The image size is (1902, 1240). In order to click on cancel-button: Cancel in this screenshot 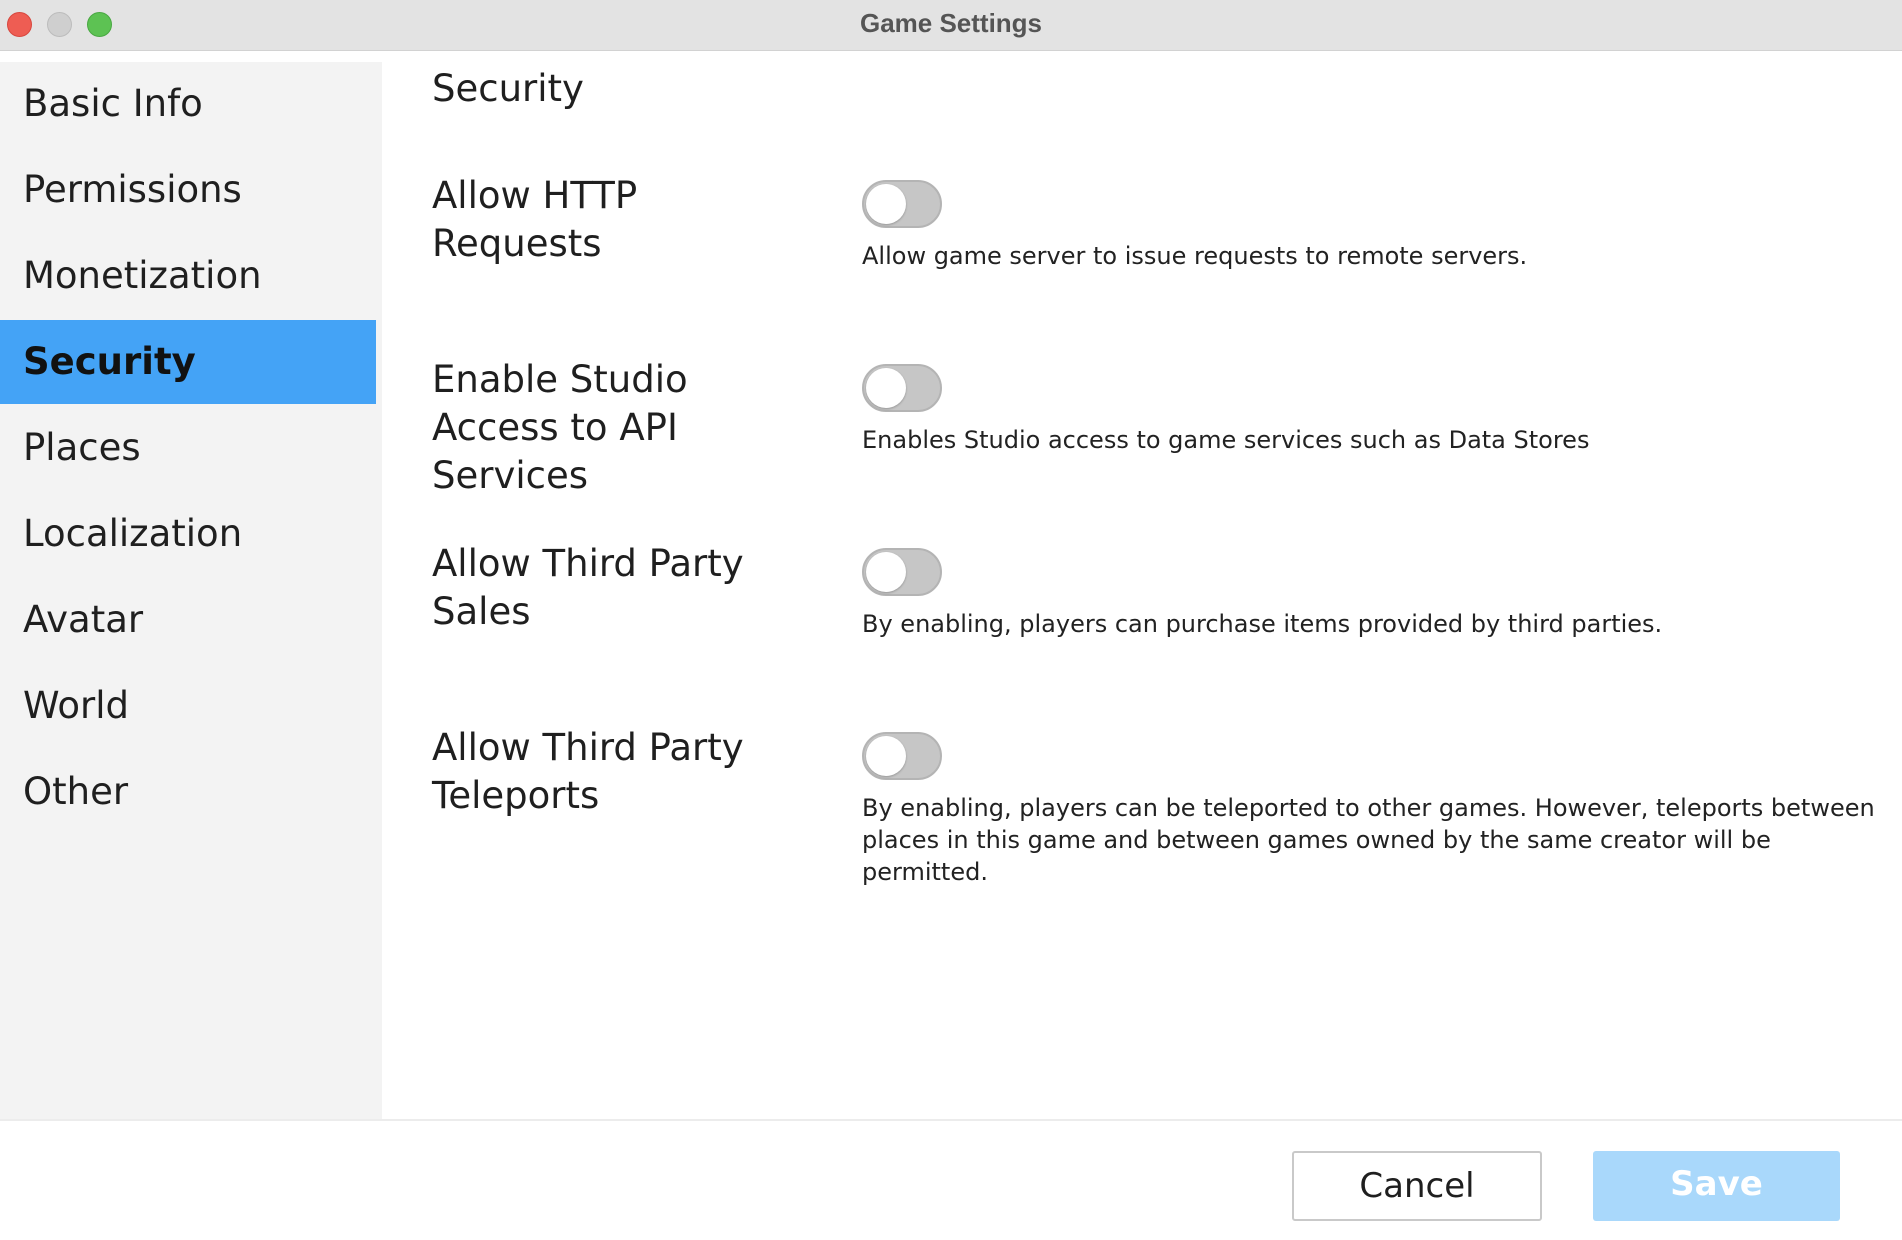, I will do `click(1417, 1186)`.